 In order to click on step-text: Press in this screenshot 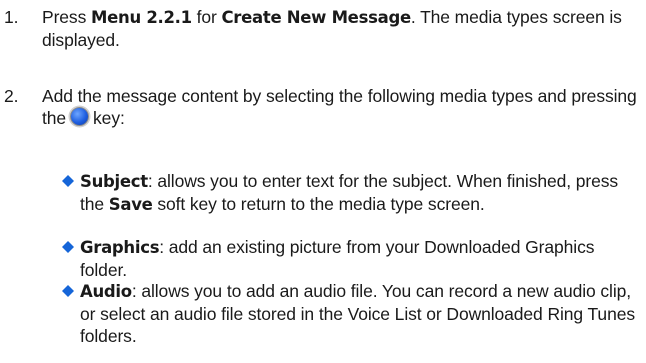, I will do `click(66, 17)`.